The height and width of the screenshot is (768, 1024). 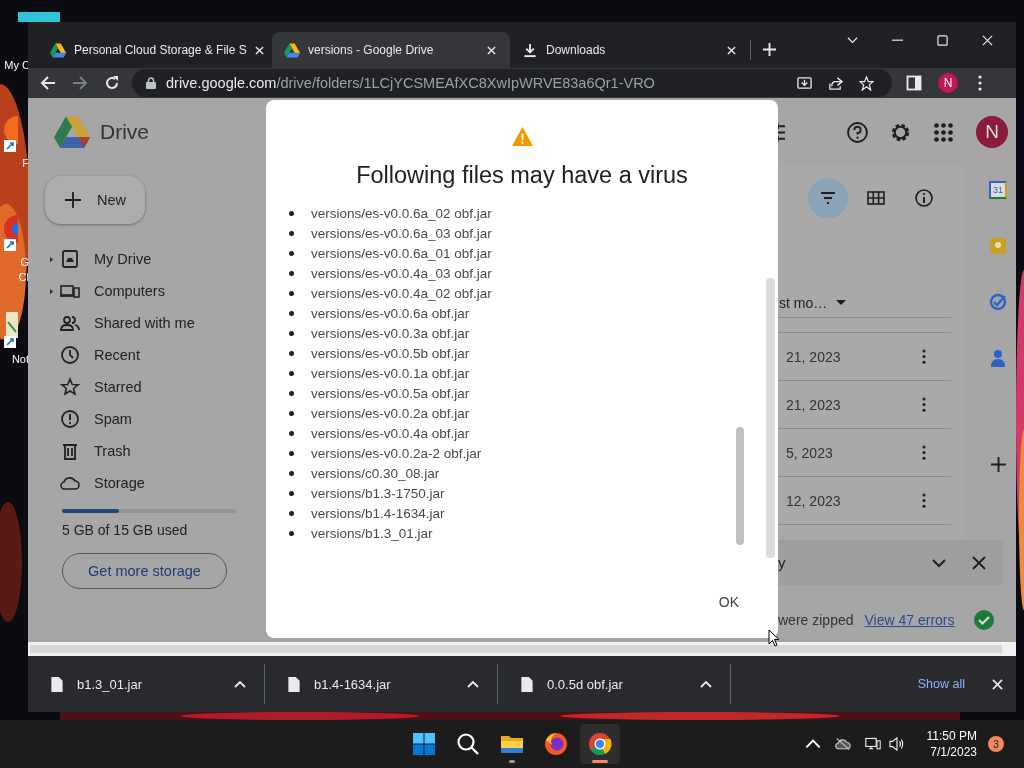 What do you see at coordinates (630, 50) in the screenshot?
I see `browser-tab: Downloads` at bounding box center [630, 50].